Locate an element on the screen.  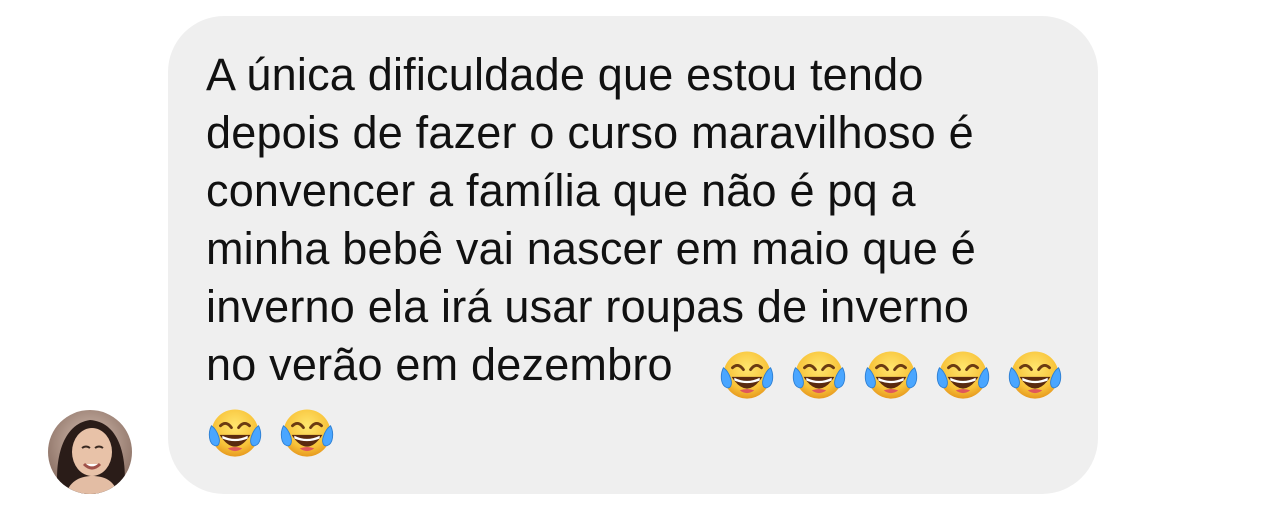
avatar-photo is located at coordinates (90, 452).